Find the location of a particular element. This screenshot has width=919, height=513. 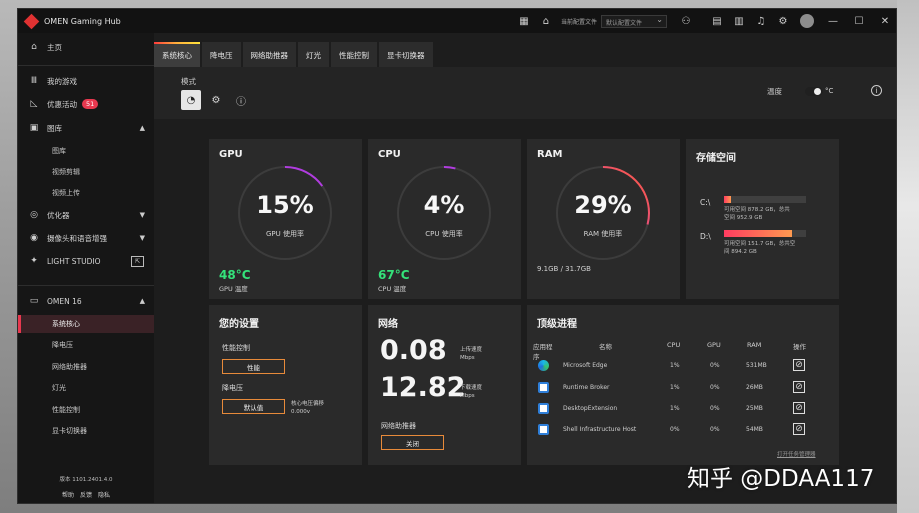

app-window-icon is located at coordinates (543, 429).